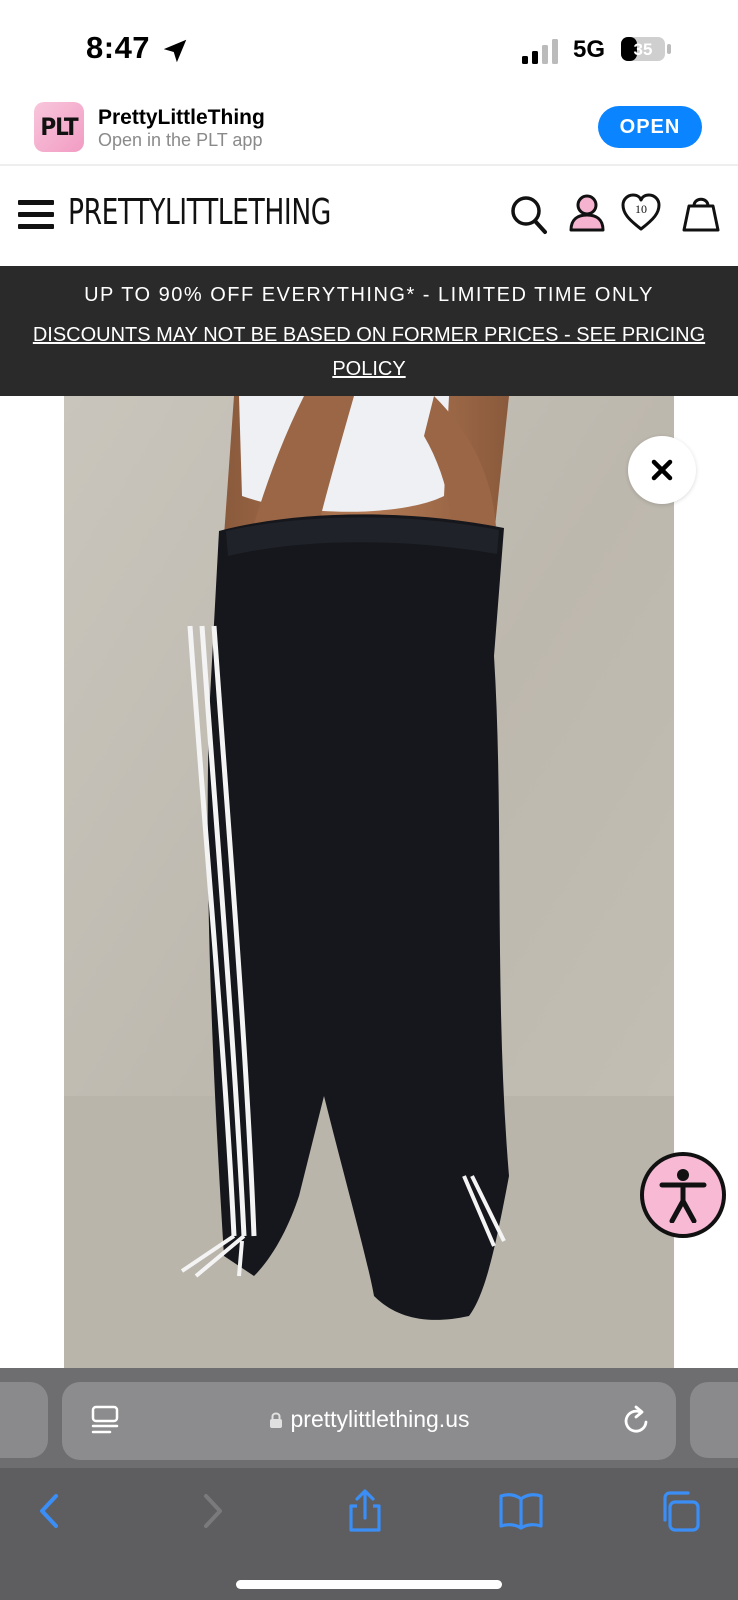 The height and width of the screenshot is (1600, 738). What do you see at coordinates (380, 1419) in the screenshot?
I see `url-text: prettylittlething.us` at bounding box center [380, 1419].